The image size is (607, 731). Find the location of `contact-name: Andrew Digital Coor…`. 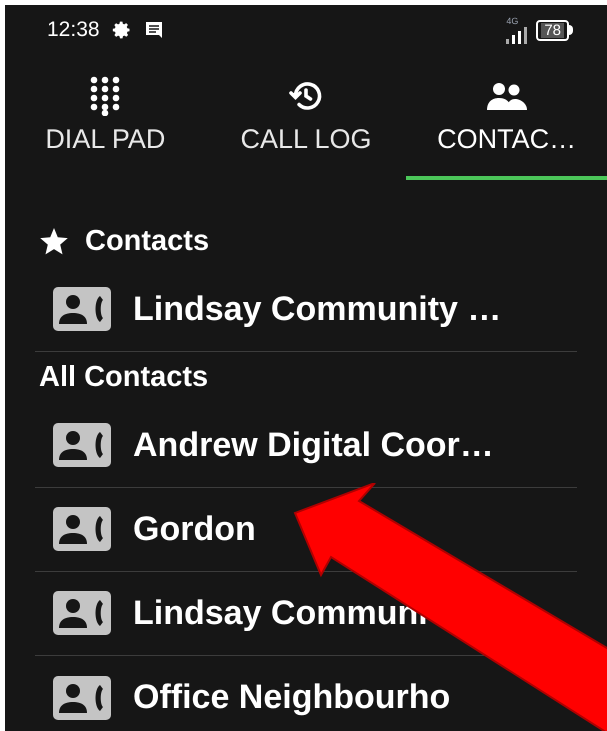

contact-name: Andrew Digital Coor… is located at coordinates (313, 445).